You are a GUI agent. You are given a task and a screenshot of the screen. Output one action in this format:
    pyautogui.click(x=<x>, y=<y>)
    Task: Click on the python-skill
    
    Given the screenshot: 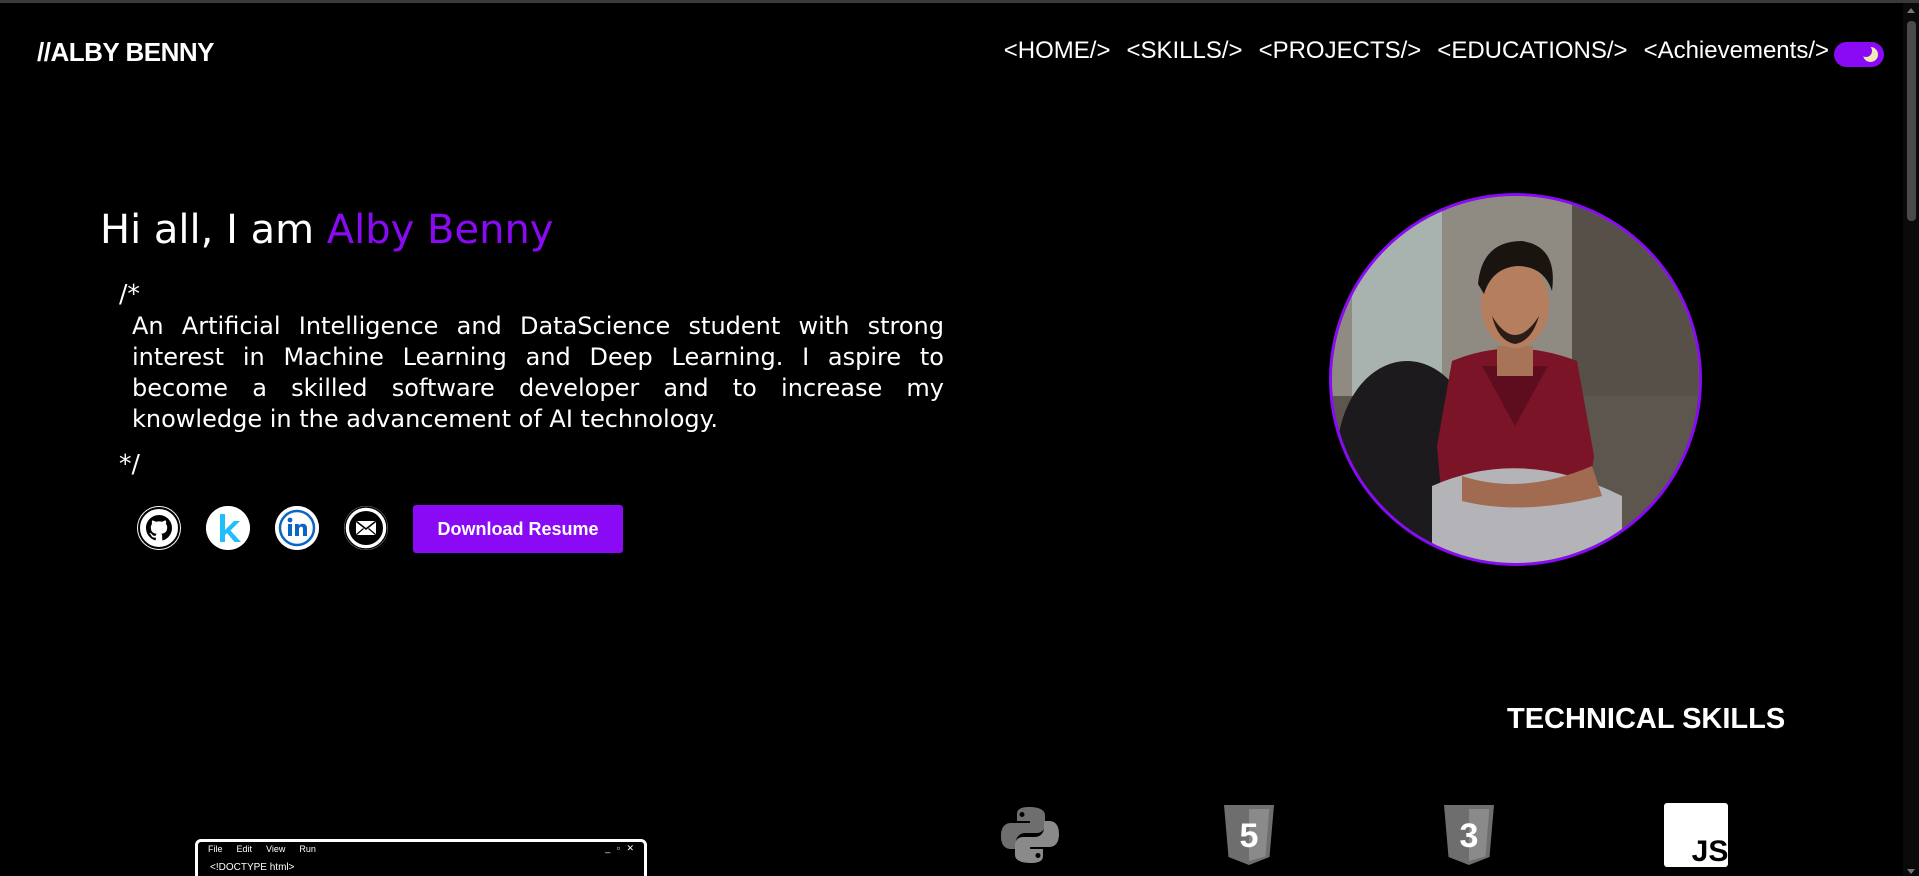 What is the action you would take?
    pyautogui.click(x=1030, y=837)
    